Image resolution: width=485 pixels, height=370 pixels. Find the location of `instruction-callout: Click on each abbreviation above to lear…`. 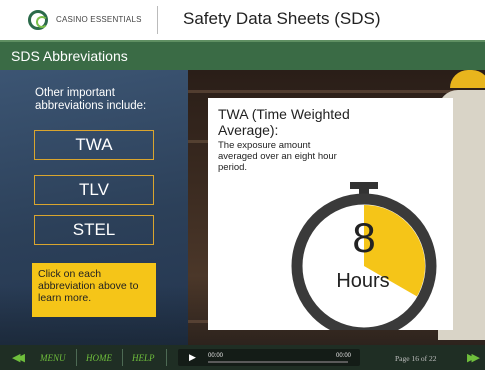

instruction-callout: Click on each abbreviation above to lear… is located at coordinates (94, 290).